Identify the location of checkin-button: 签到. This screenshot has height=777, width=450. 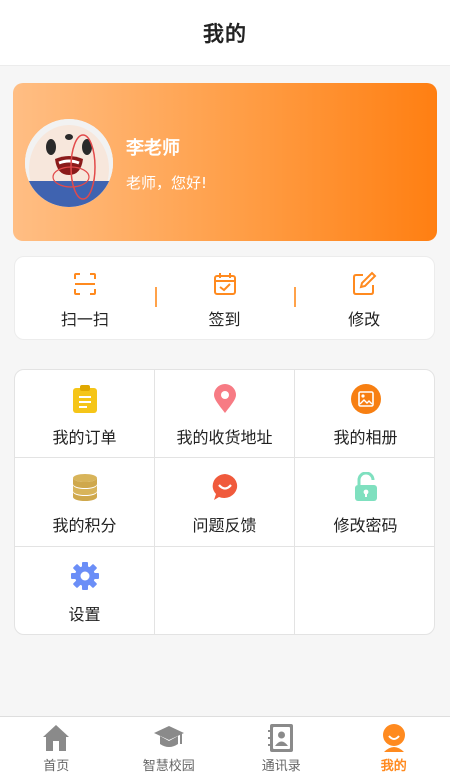
(224, 298).